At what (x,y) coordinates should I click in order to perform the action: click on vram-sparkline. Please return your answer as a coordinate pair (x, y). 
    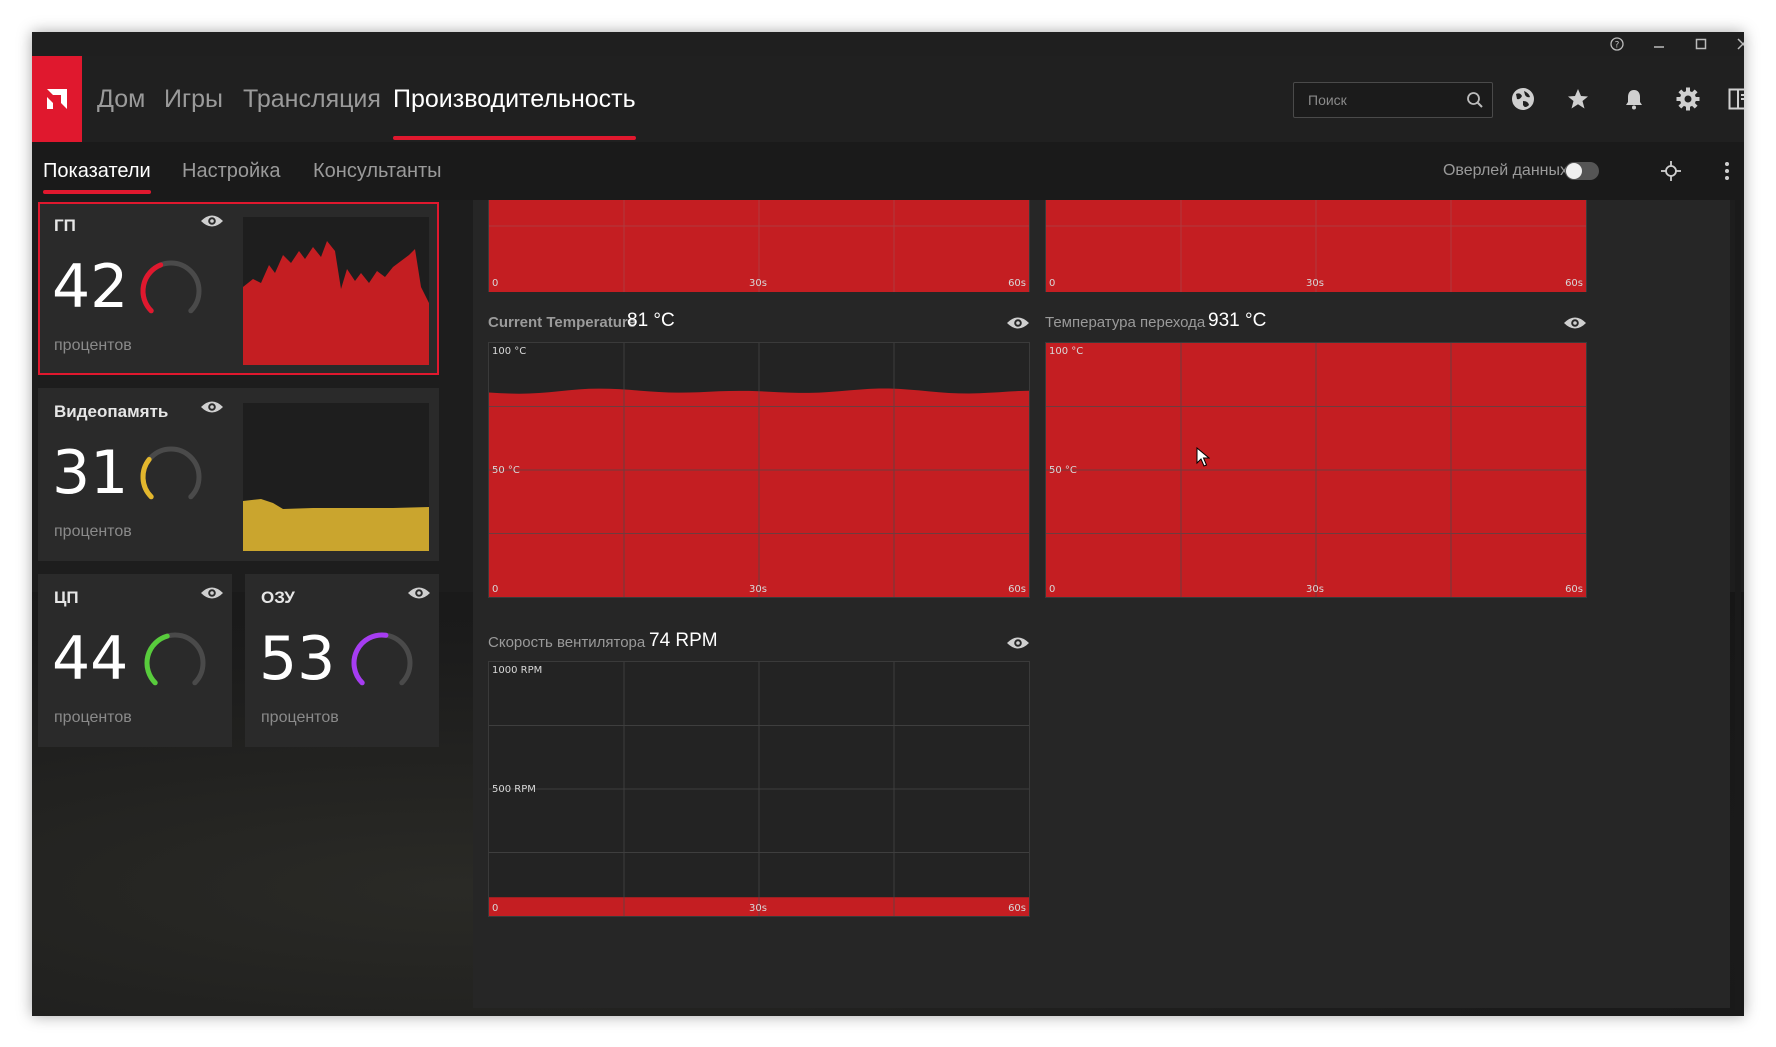
    Looking at the image, I should click on (336, 477).